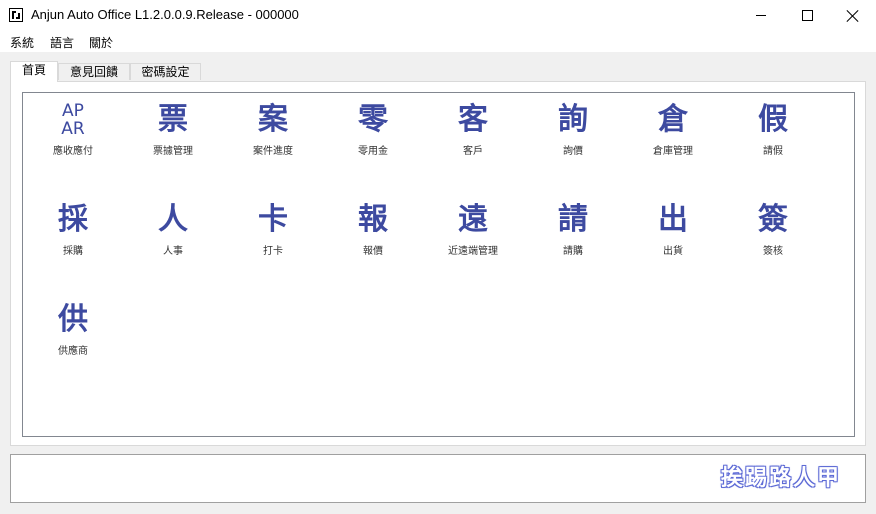 The width and height of the screenshot is (876, 514). I want to click on module-label: 案件進度, so click(273, 151).